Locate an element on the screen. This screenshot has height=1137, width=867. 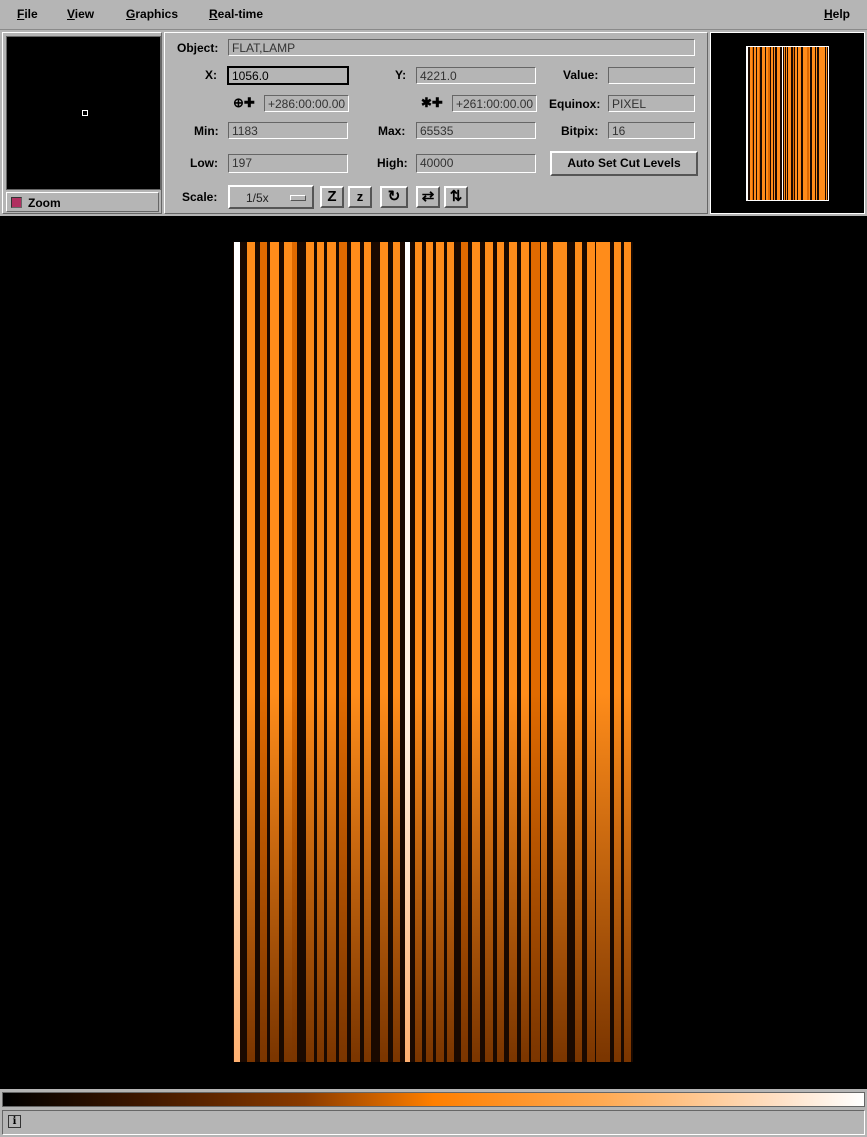
low-field: 197 is located at coordinates (288, 163).